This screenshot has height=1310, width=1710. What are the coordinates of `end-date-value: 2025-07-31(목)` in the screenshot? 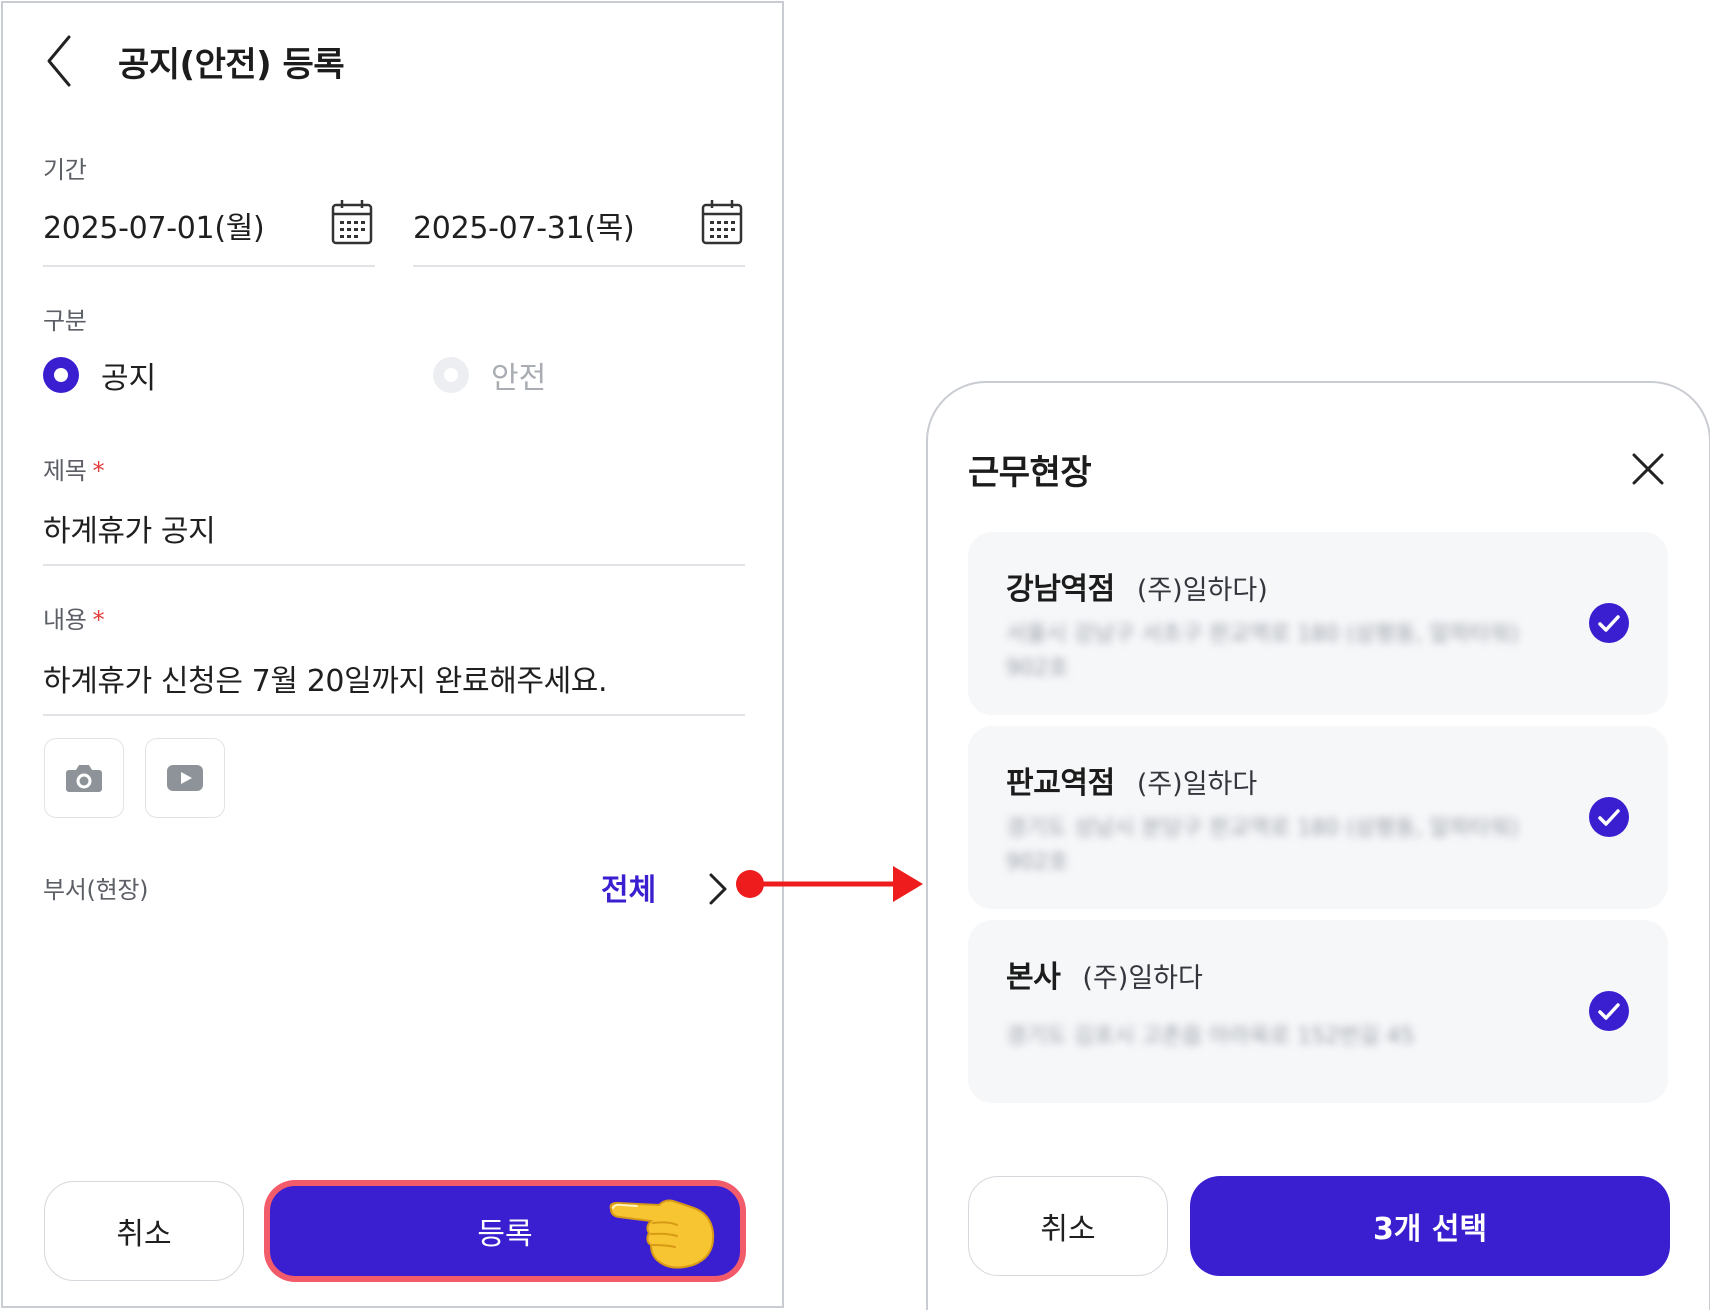 It's located at (524, 228).